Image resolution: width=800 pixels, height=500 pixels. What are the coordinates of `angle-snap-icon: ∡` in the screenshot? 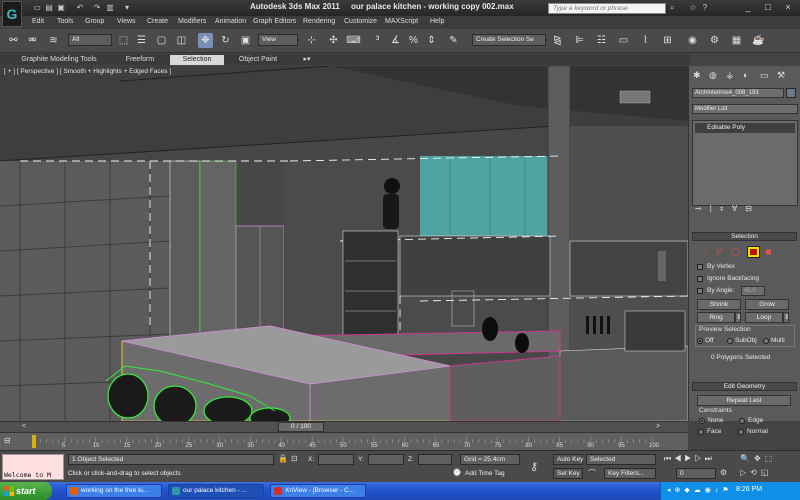 It's located at (395, 40).